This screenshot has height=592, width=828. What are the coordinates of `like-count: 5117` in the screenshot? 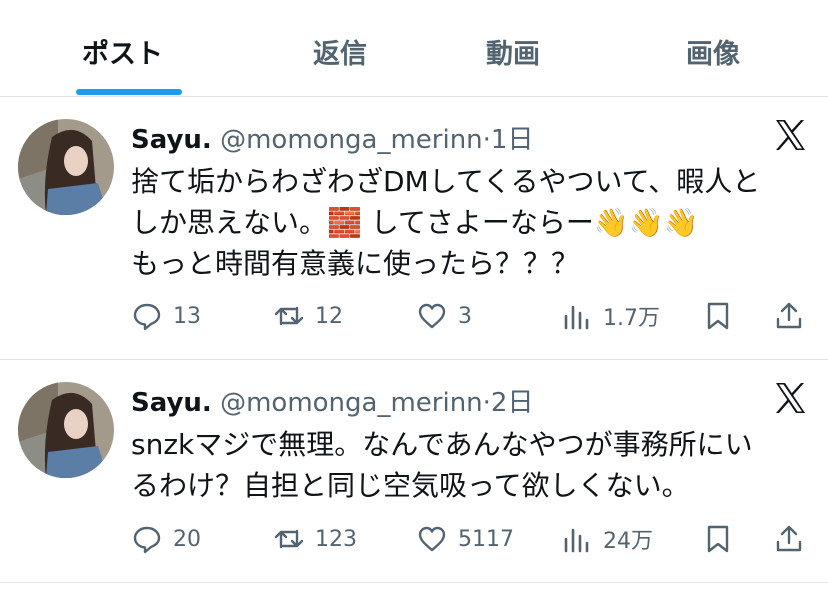 It's located at (486, 539).